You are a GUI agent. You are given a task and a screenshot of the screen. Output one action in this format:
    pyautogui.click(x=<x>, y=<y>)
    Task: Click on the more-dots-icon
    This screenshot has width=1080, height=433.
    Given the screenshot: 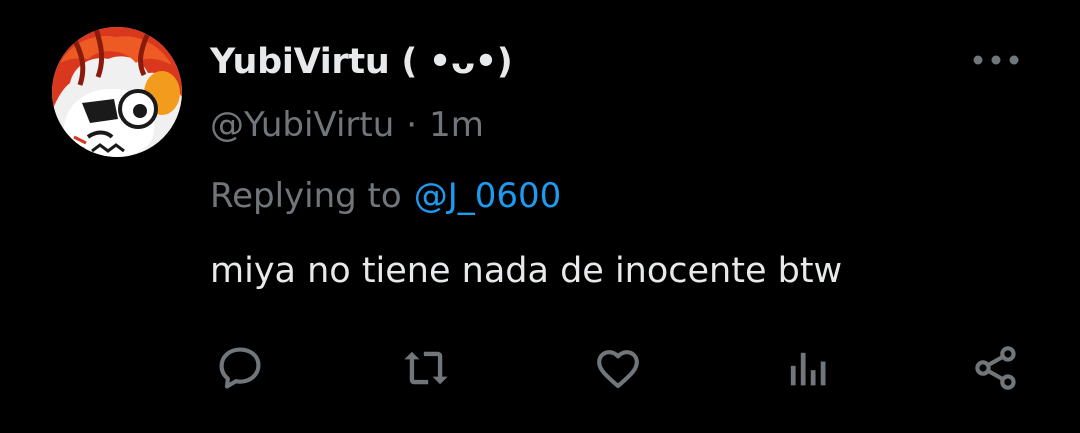 What is the action you would take?
    pyautogui.click(x=996, y=60)
    